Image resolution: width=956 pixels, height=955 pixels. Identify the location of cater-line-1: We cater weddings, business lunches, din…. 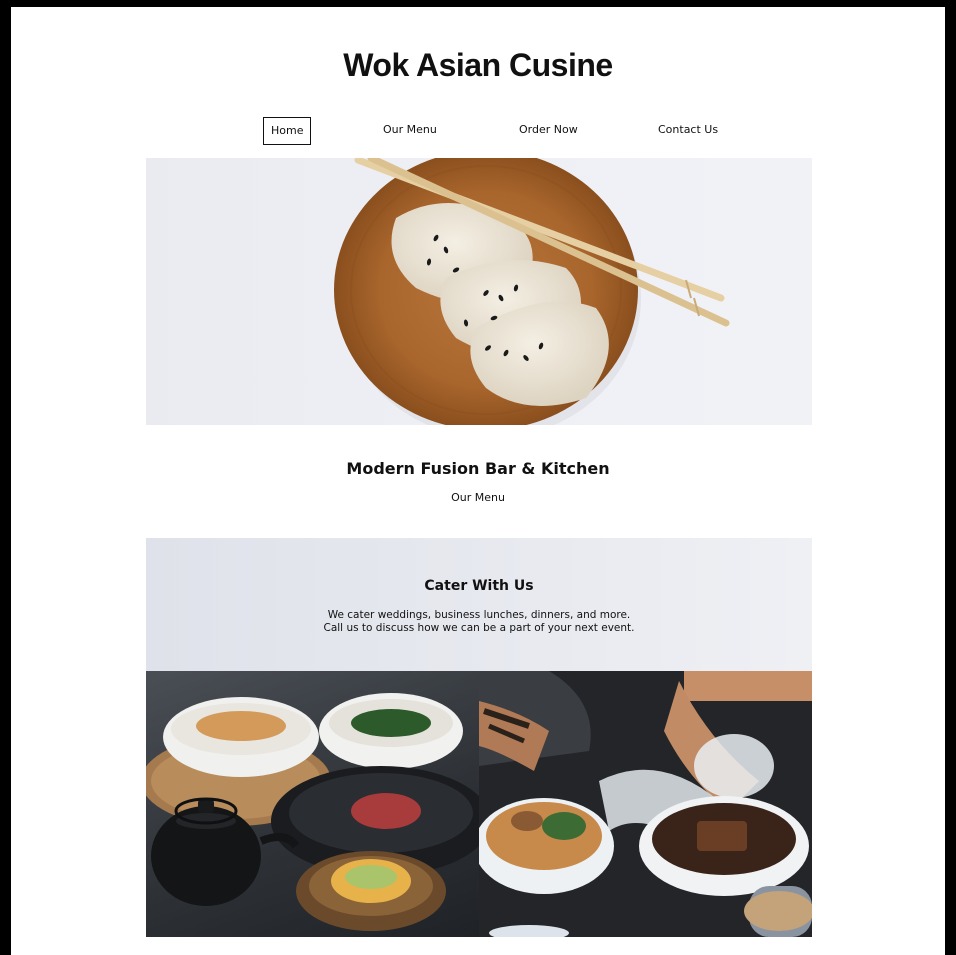
(479, 615).